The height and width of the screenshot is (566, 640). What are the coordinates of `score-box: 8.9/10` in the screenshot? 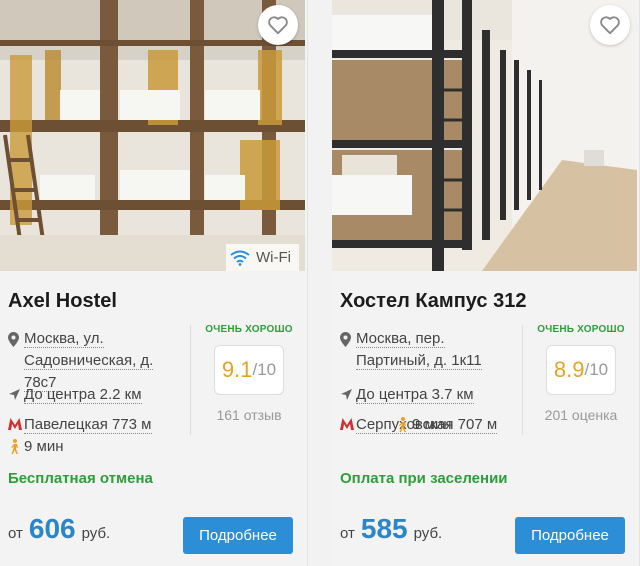 It's located at (581, 370).